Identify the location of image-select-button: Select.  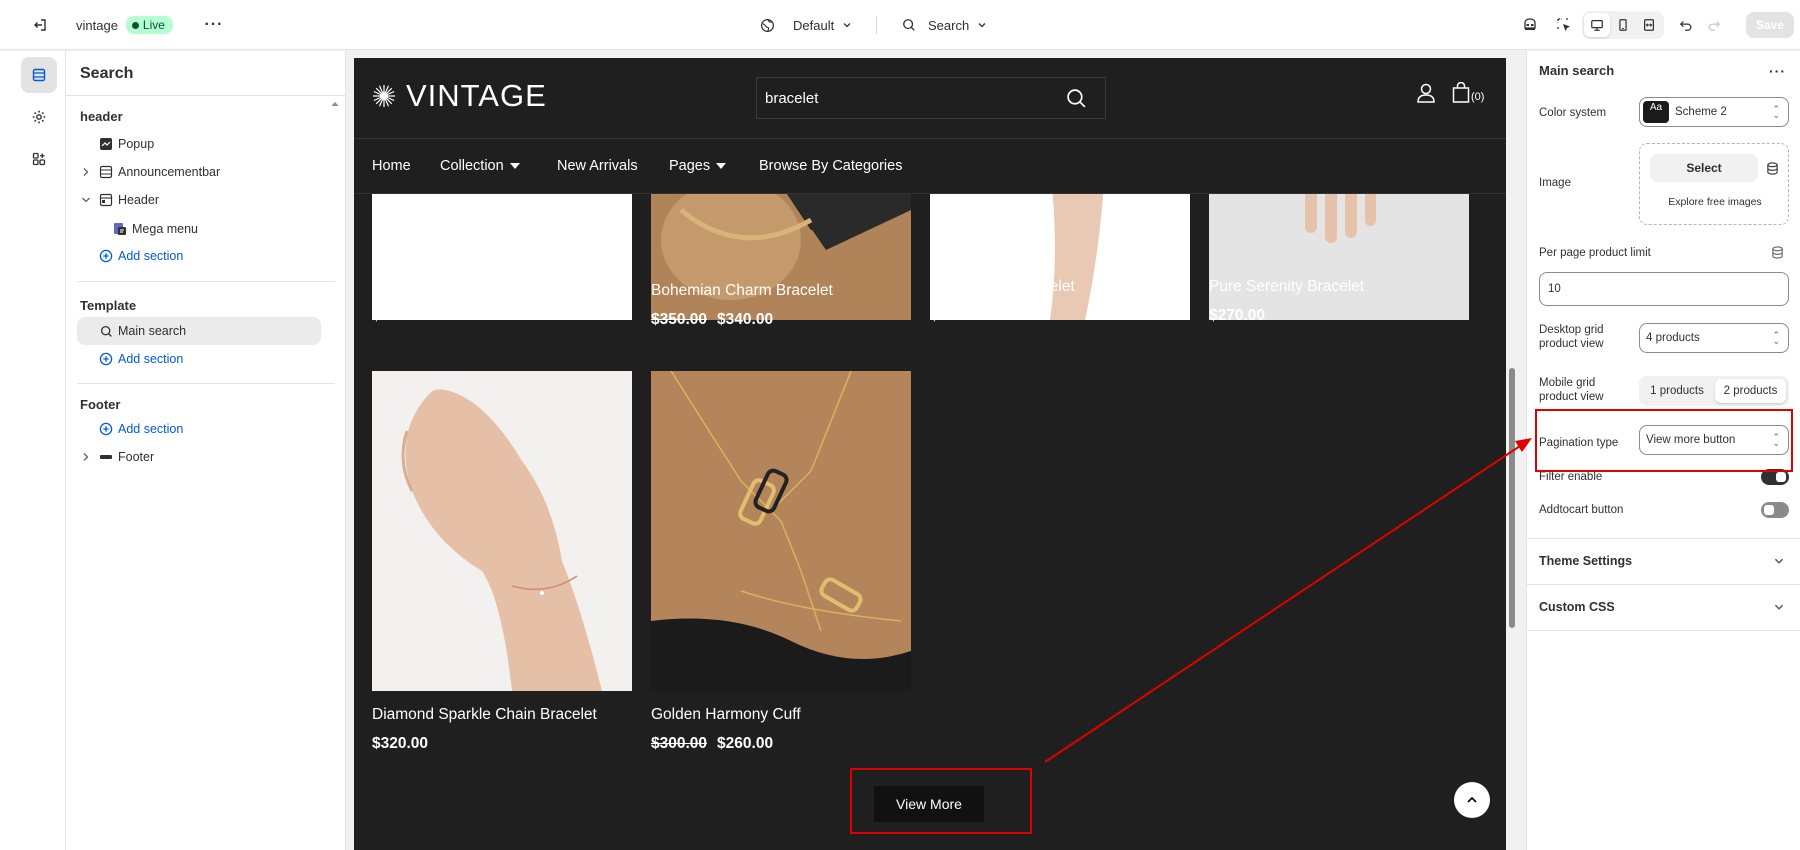
(1704, 168).